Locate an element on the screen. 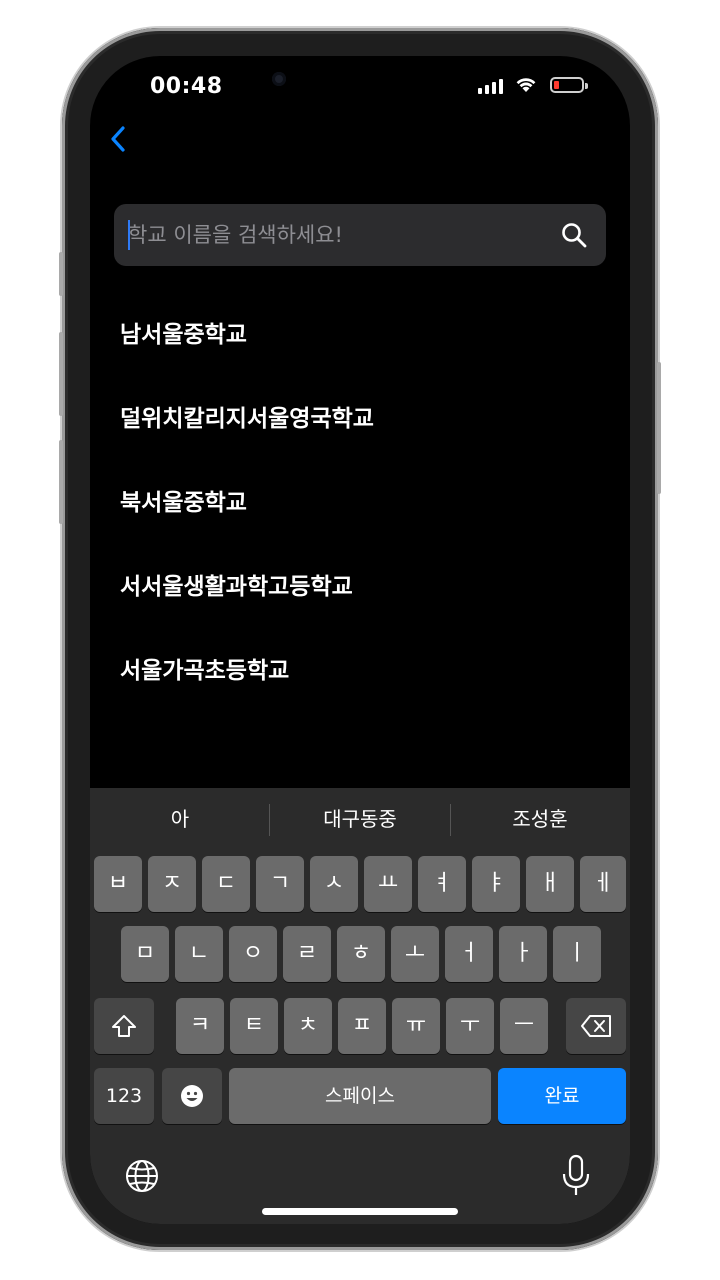 This screenshot has height=1280, width=720. key: ㄴ is located at coordinates (199, 954).